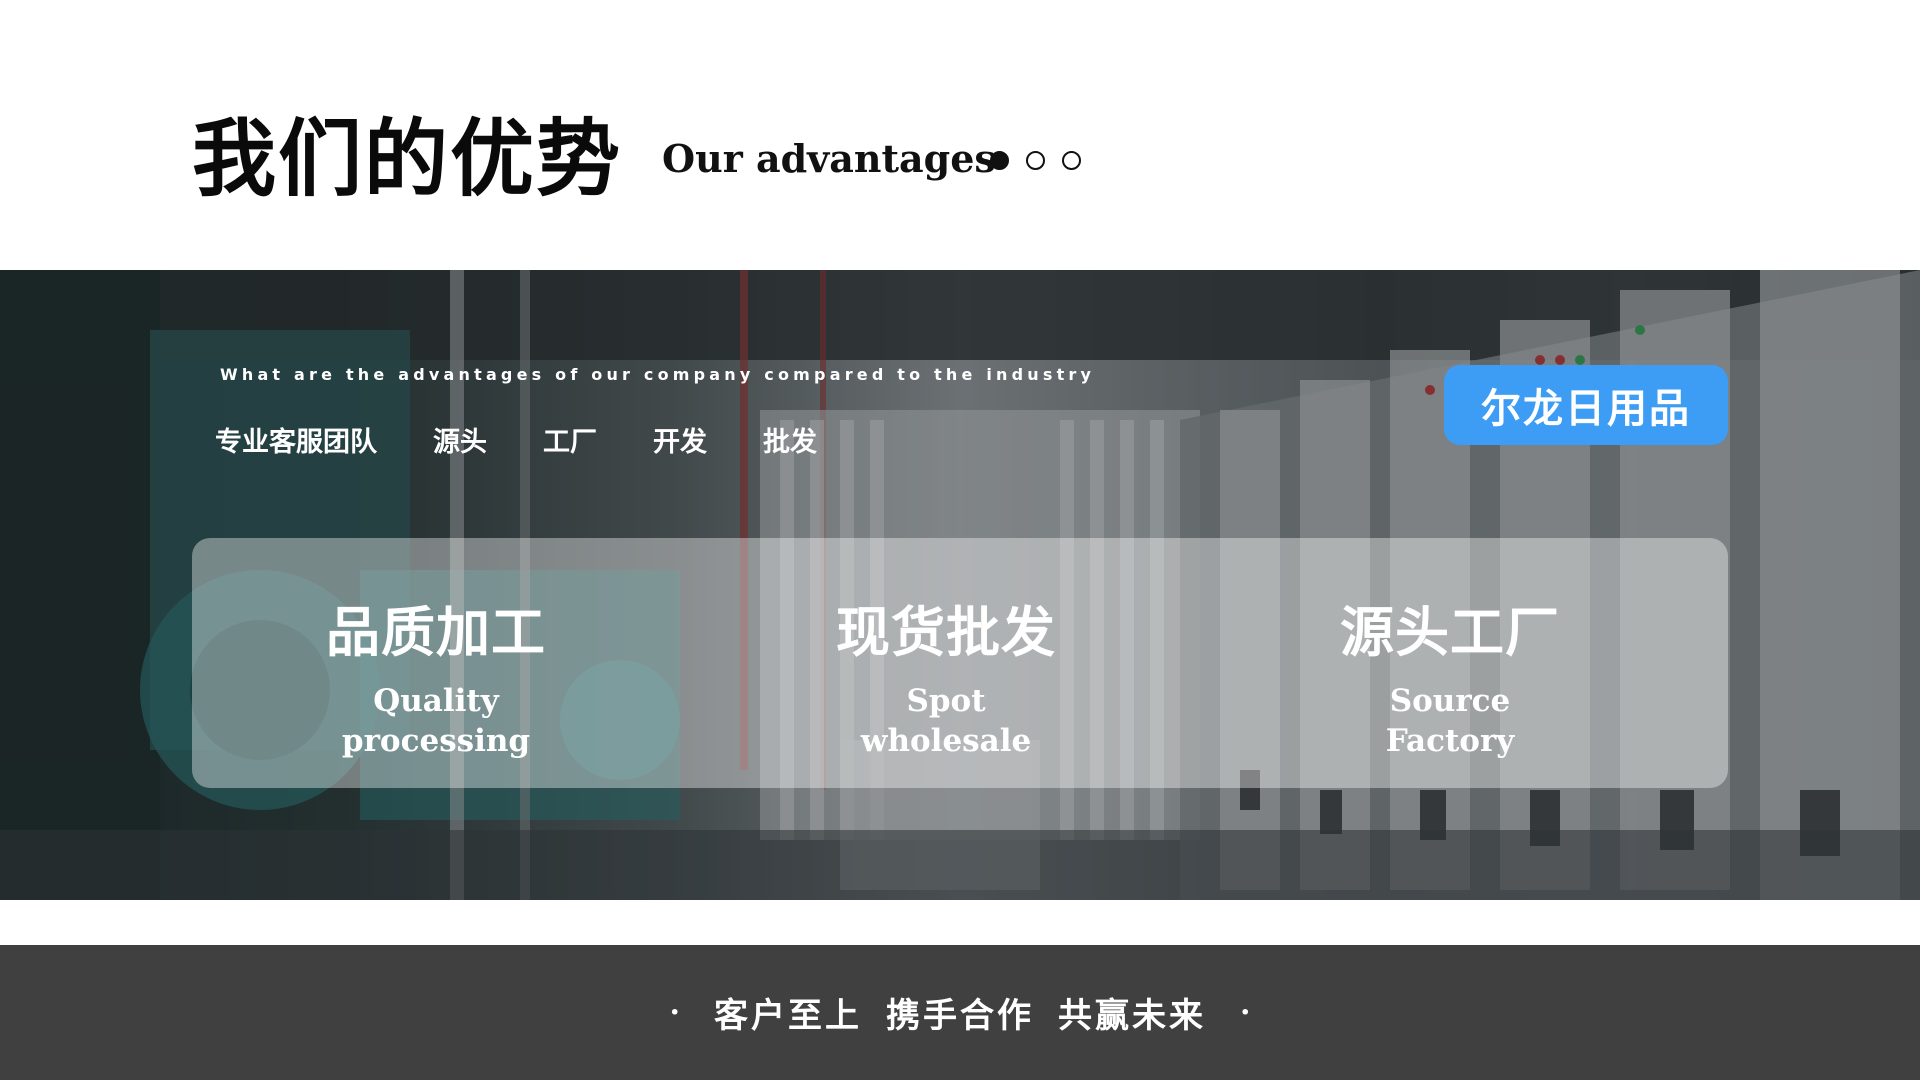  I want to click on footer-slogan-2: 携手合作, so click(960, 1016).